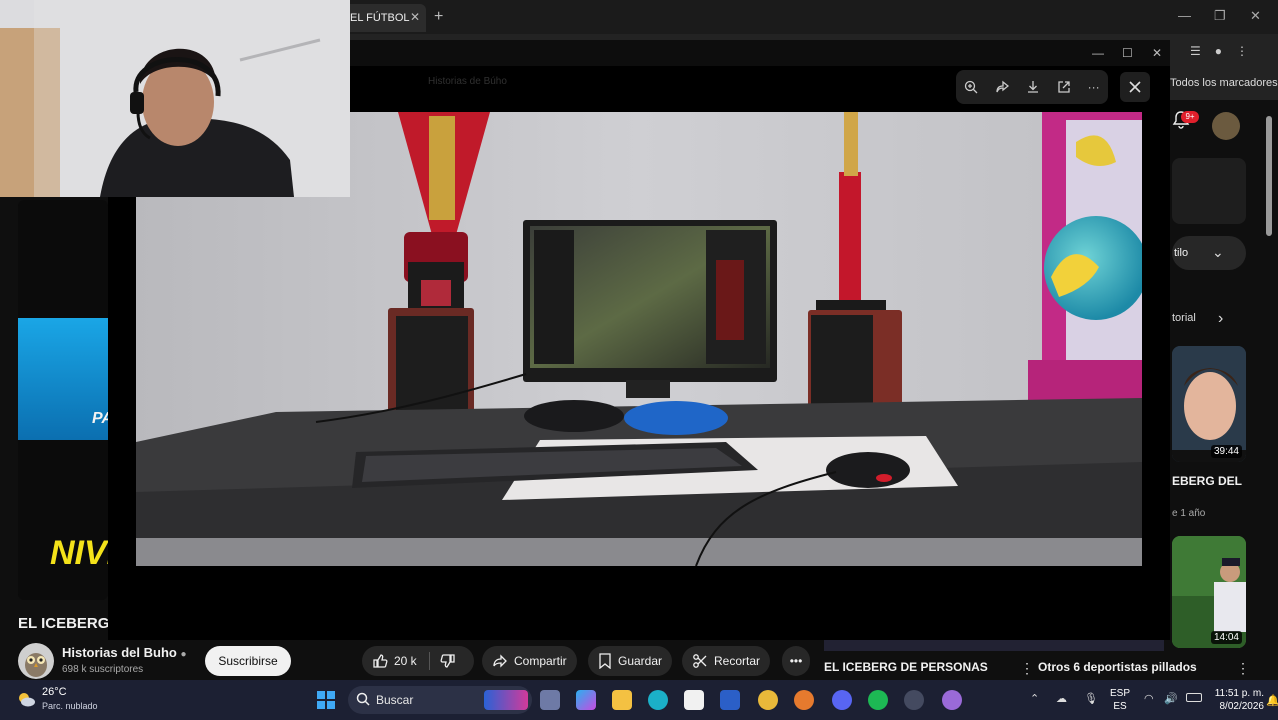  Describe the element at coordinates (1226, 451) in the screenshot. I see `duration-label-1: 39:44` at that location.